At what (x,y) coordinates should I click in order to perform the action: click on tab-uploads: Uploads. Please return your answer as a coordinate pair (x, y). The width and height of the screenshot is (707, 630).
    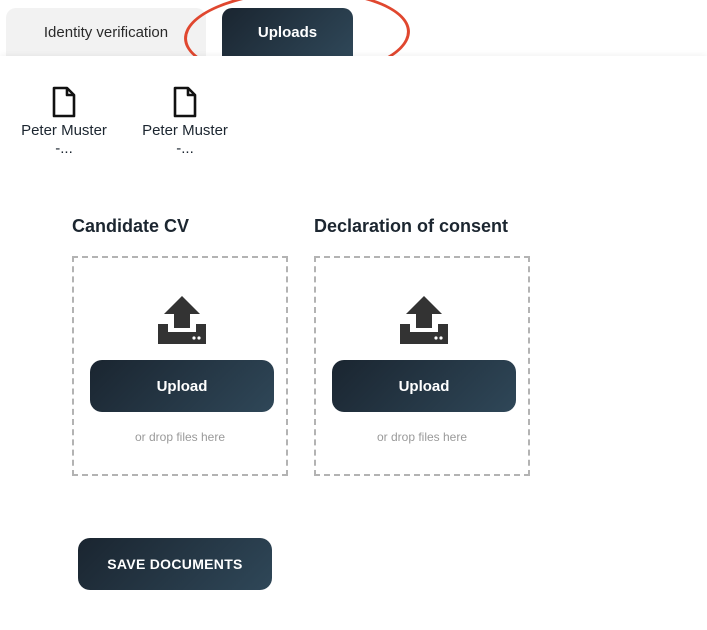
    Looking at the image, I should click on (287, 32).